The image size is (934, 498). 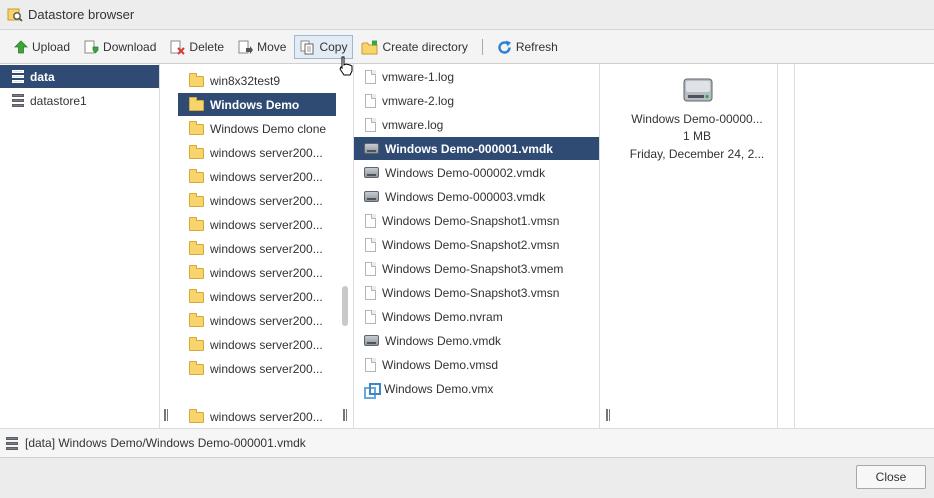 I want to click on upload-arrow-icon, so click(x=21, y=47).